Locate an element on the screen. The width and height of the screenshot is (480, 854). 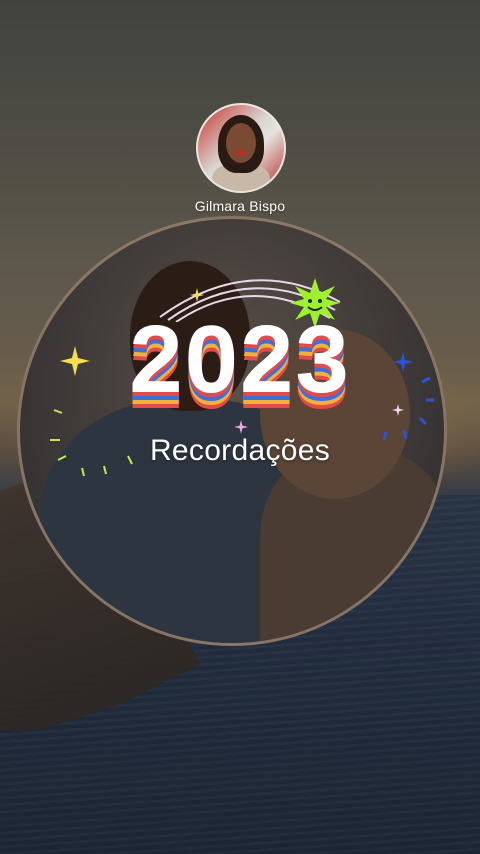
memories-title: Recordações is located at coordinates (240, 450).